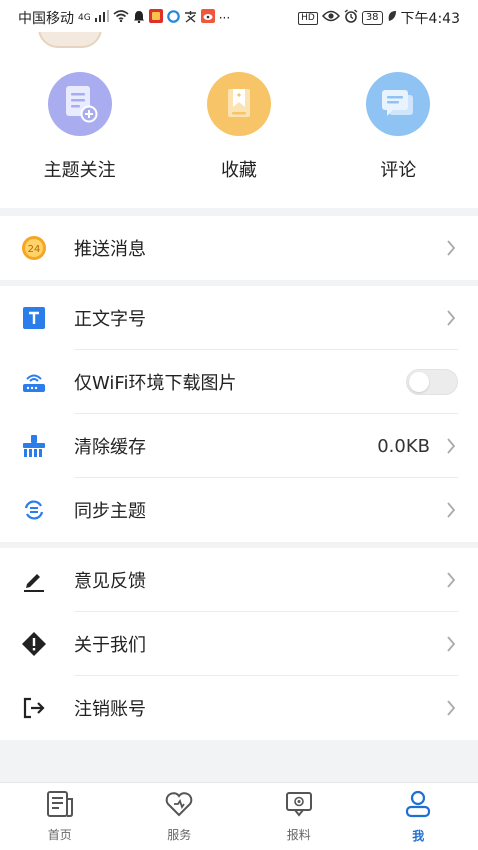  I want to click on sync-icon, so click(34, 510).